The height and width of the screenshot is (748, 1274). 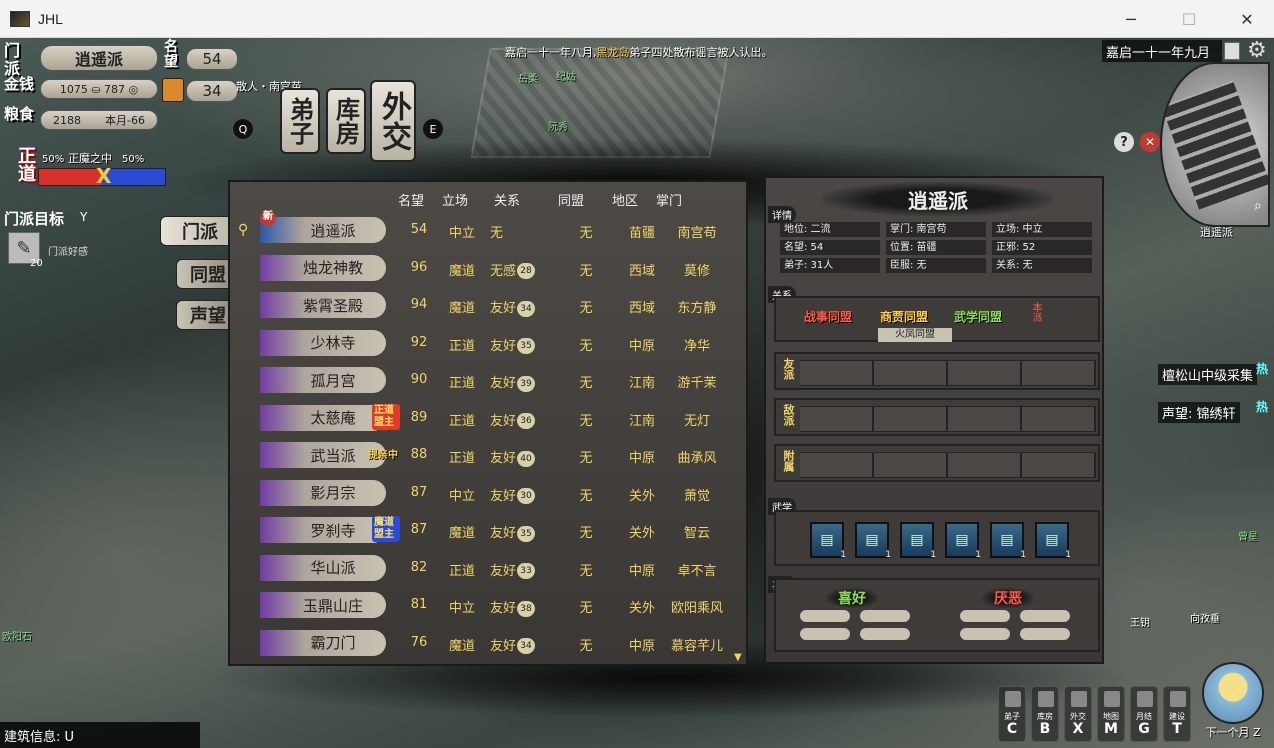 I want to click on map-npc-label: 向孜垂, so click(x=1205, y=617).